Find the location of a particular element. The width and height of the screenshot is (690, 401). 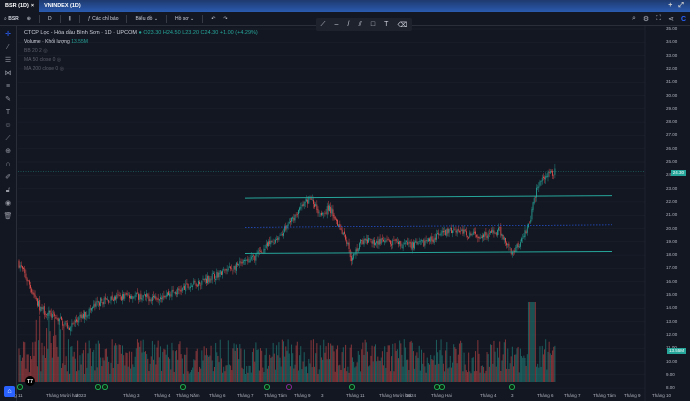

text-icon: T is located at coordinates (386, 24).